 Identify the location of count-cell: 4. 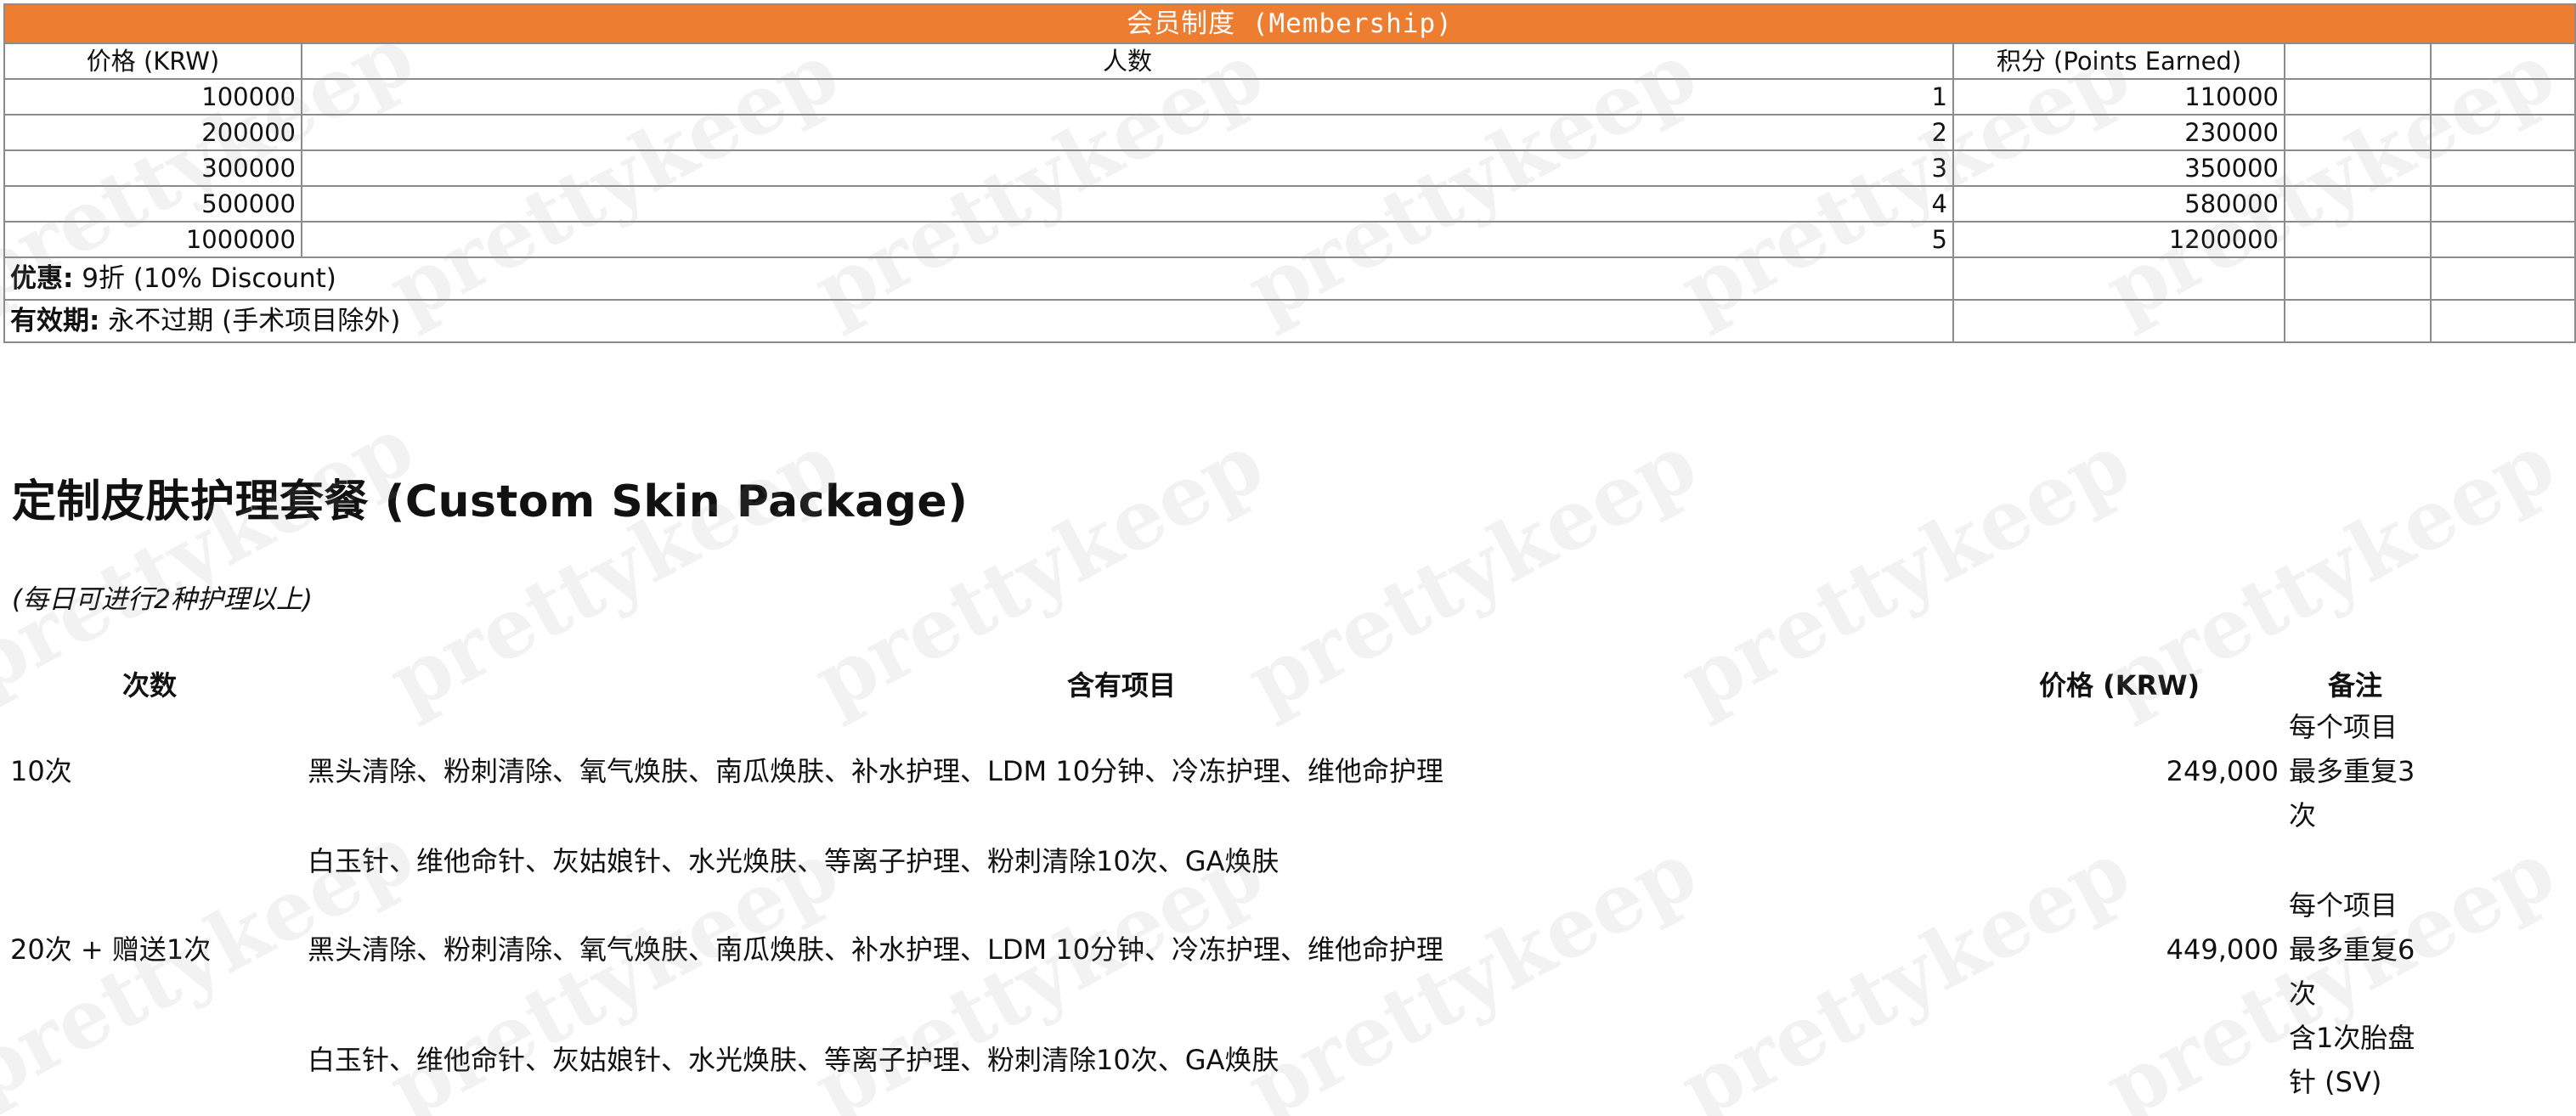
(1128, 204).